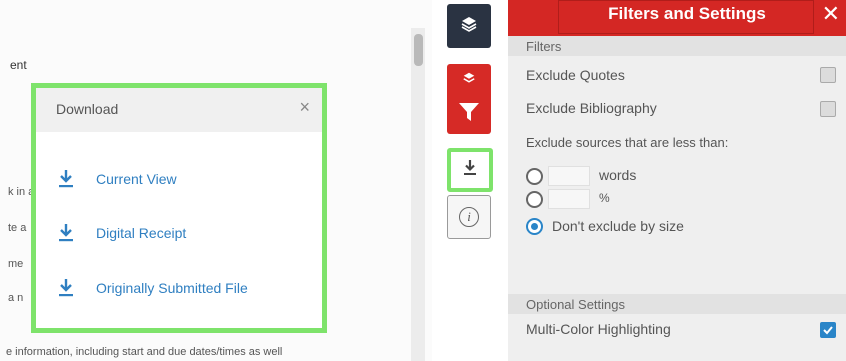 This screenshot has width=846, height=361. What do you see at coordinates (627, 142) in the screenshot?
I see `exclude-size-label: Exclude sources that are less than:` at bounding box center [627, 142].